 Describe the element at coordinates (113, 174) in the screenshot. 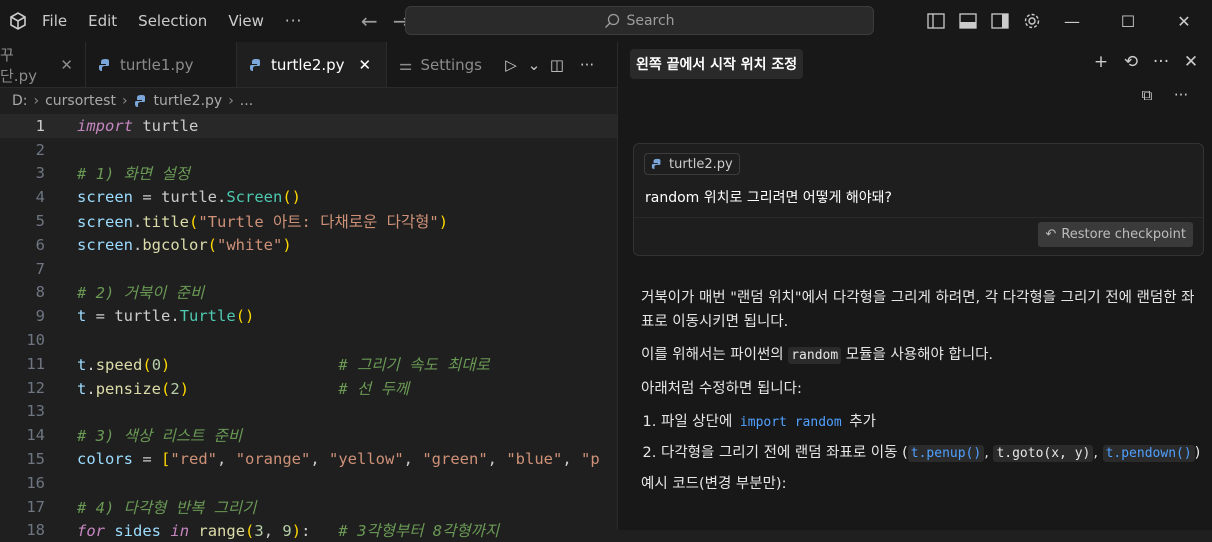

I see `code-line: 3 # 1) 화면 설정` at that location.